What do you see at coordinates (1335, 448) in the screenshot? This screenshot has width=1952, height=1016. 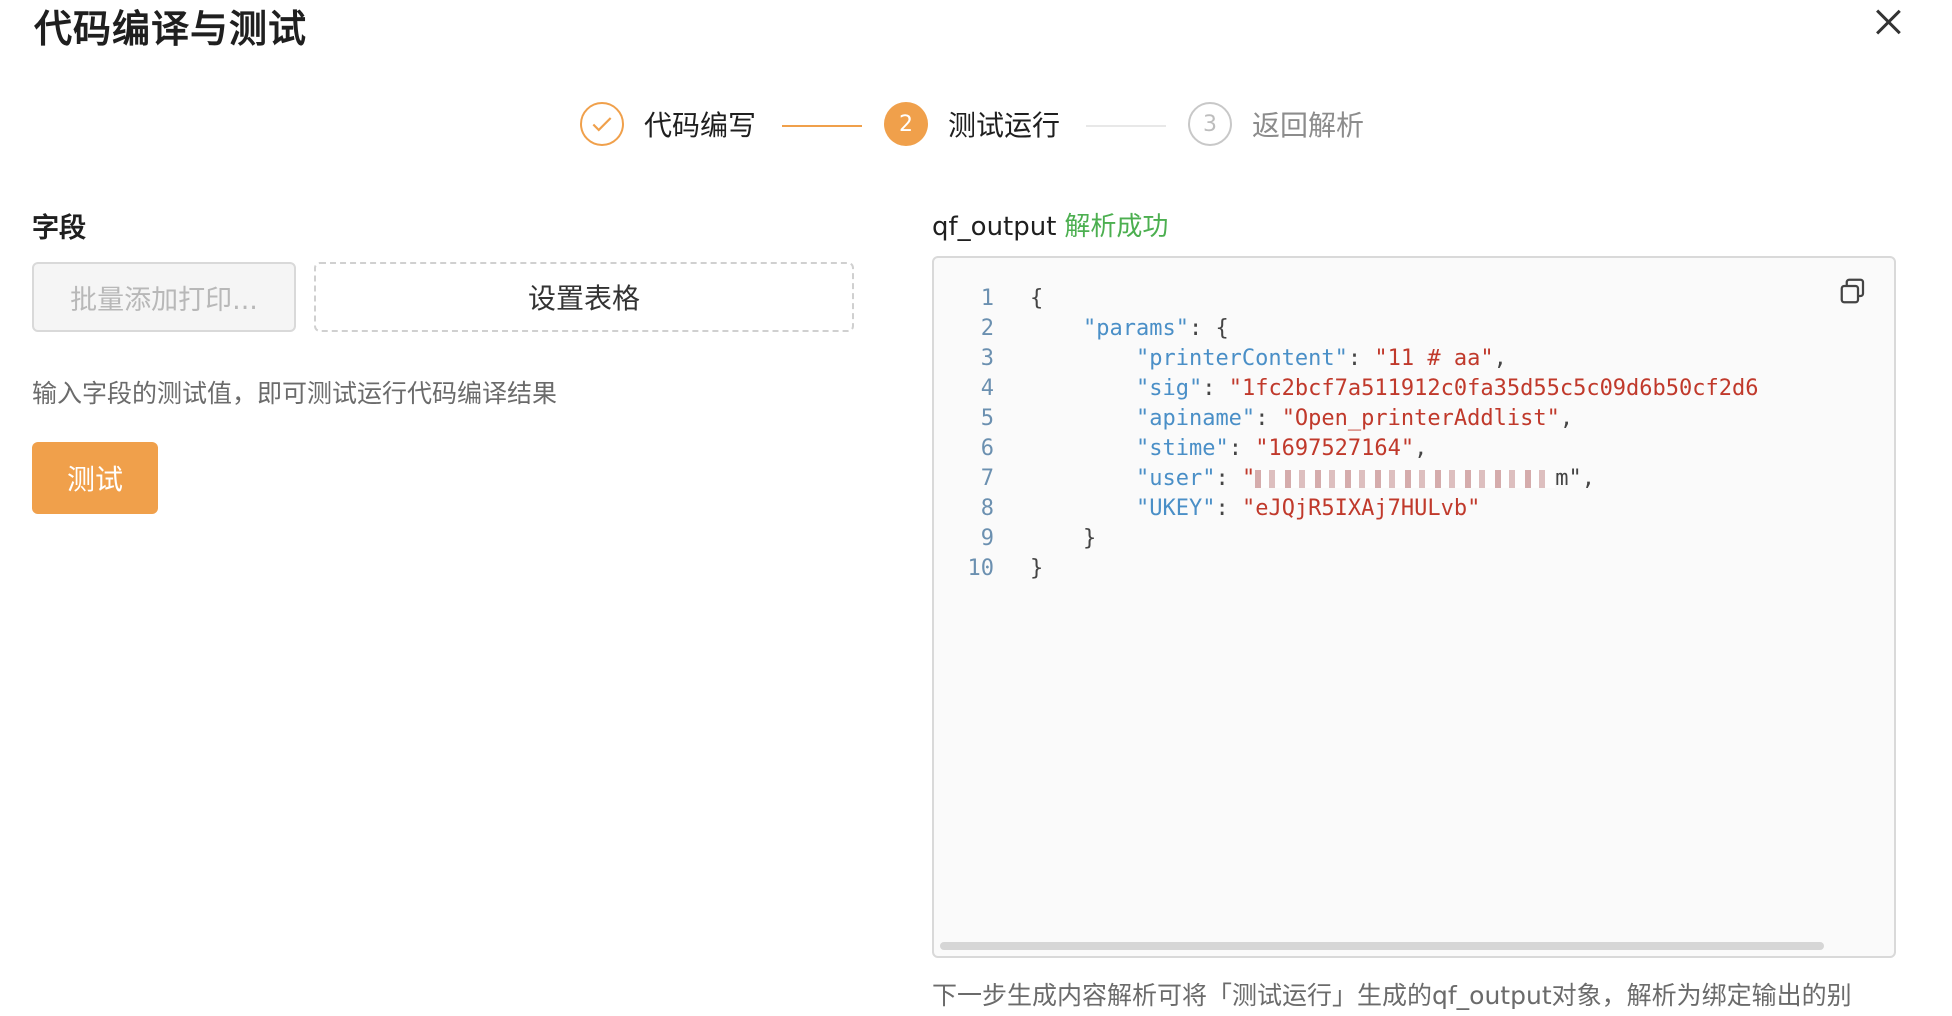 I see `json-value: "1697527164"` at bounding box center [1335, 448].